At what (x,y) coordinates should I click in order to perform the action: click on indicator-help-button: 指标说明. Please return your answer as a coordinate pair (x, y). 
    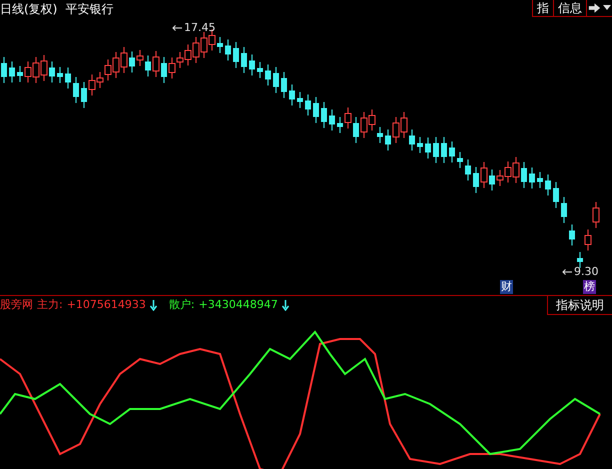
    Looking at the image, I should click on (579, 305).